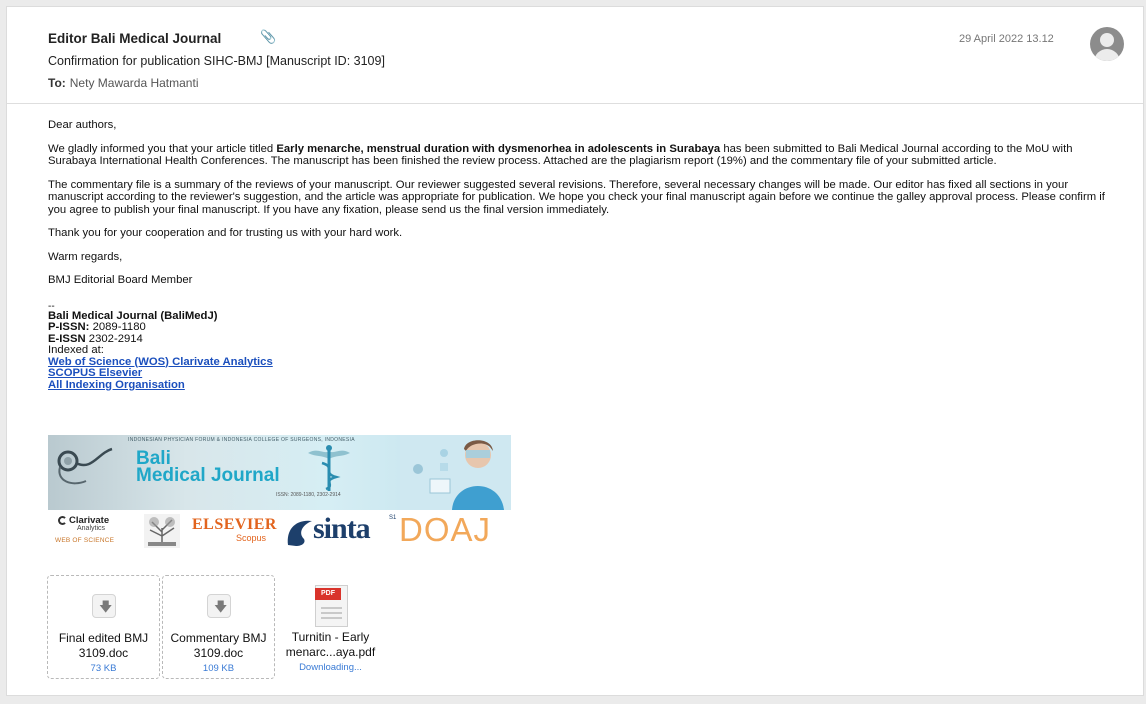 This screenshot has width=1146, height=704. I want to click on banner-medical-journal: Medical Journal, so click(208, 475).